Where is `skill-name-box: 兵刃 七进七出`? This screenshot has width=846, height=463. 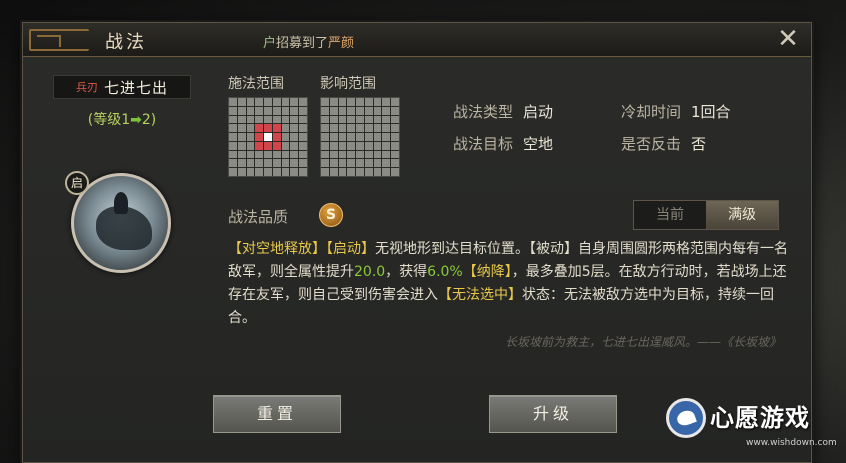
skill-name-box: 兵刃 七进七出 is located at coordinates (122, 87).